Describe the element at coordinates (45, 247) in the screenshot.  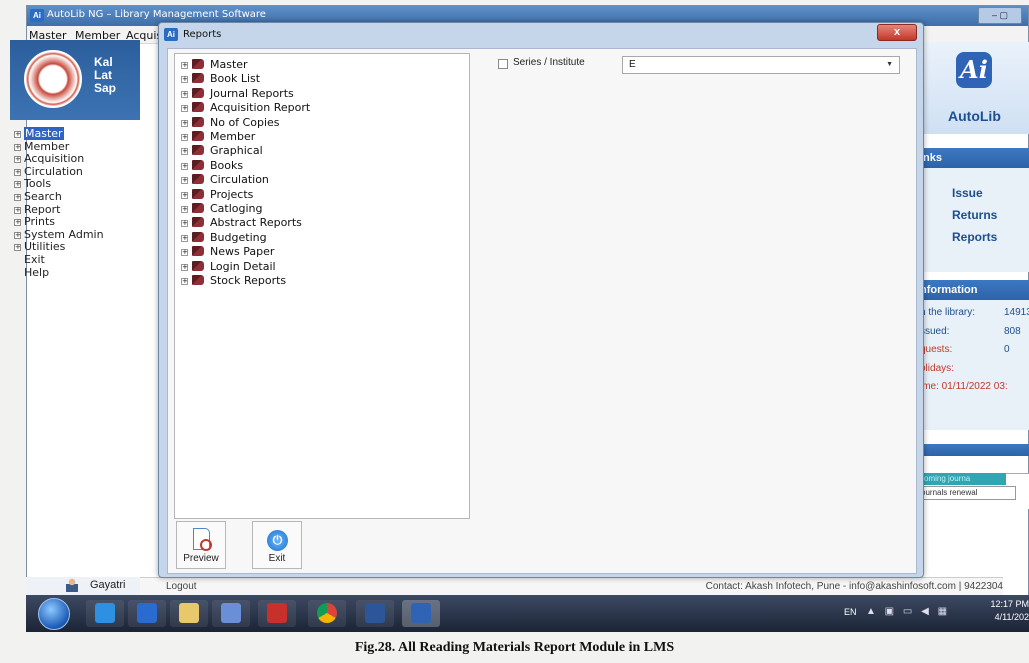
I see `sidebar-item-label: Utilities` at that location.